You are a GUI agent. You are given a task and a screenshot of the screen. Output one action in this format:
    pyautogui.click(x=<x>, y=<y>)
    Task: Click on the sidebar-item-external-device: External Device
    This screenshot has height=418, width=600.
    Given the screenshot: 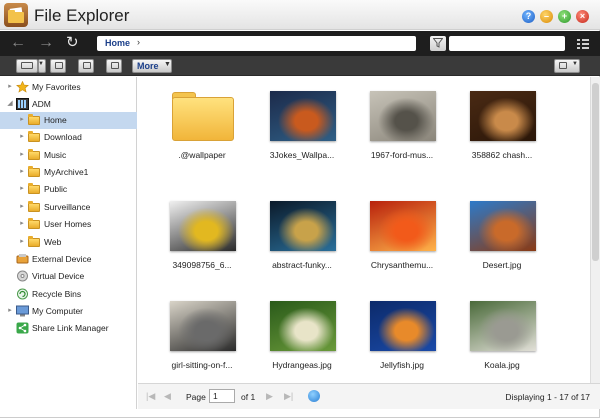 What is the action you would take?
    pyautogui.click(x=68, y=259)
    